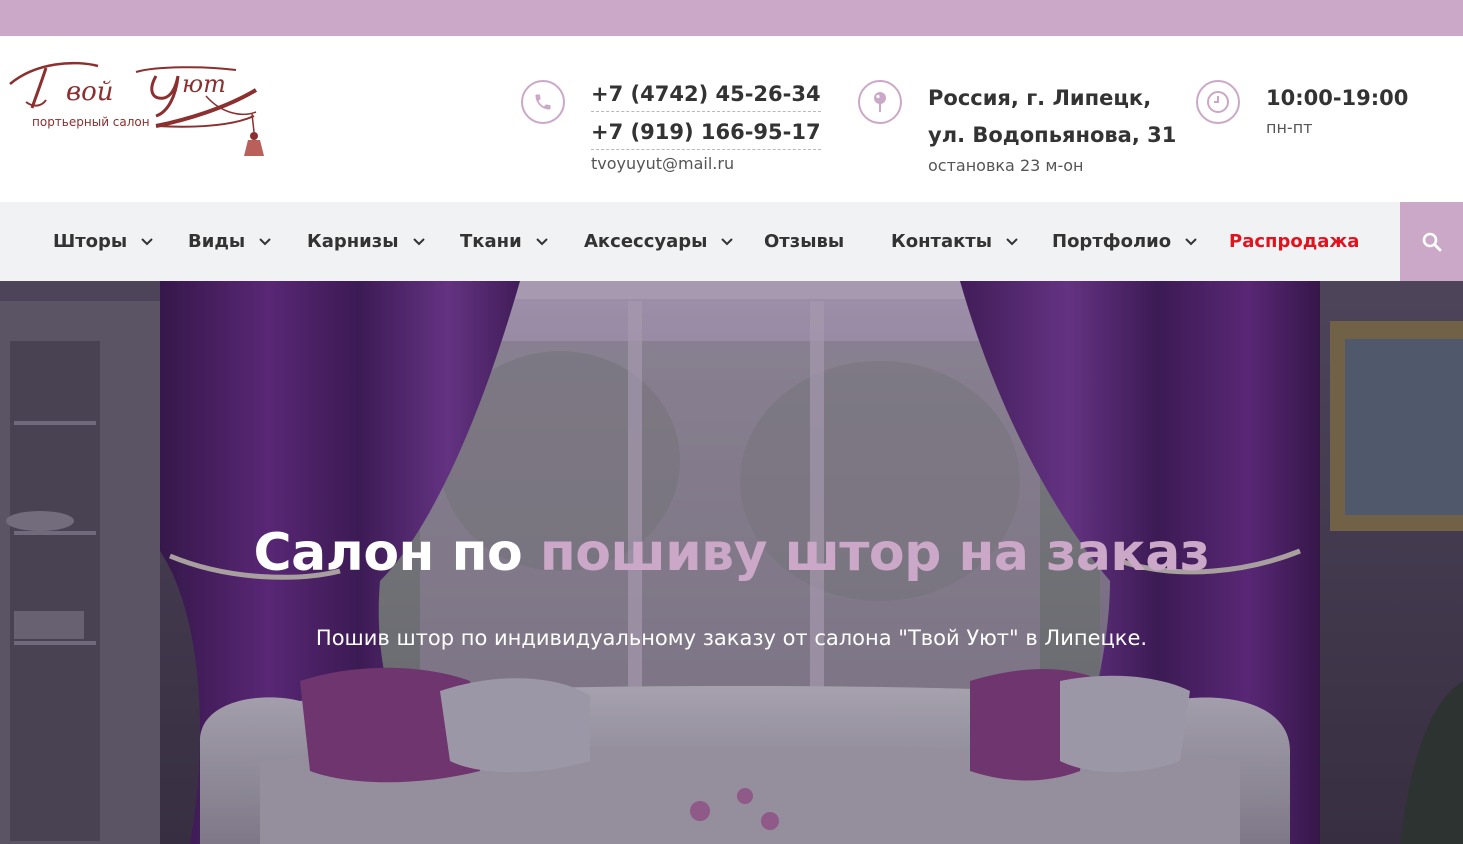  I want to click on hours-days: пн-пт, so click(1289, 127).